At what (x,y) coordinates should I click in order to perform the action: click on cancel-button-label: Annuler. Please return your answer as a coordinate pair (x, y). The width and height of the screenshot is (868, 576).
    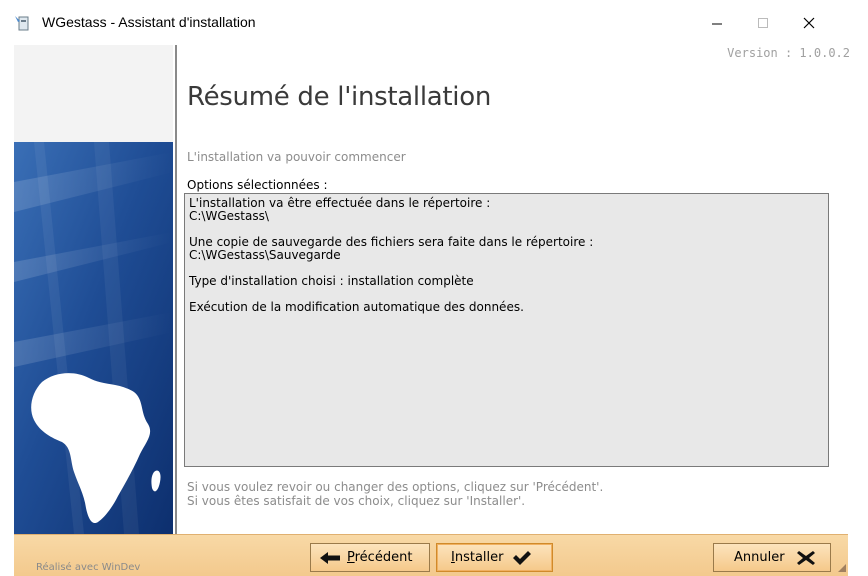
    Looking at the image, I should click on (759, 557).